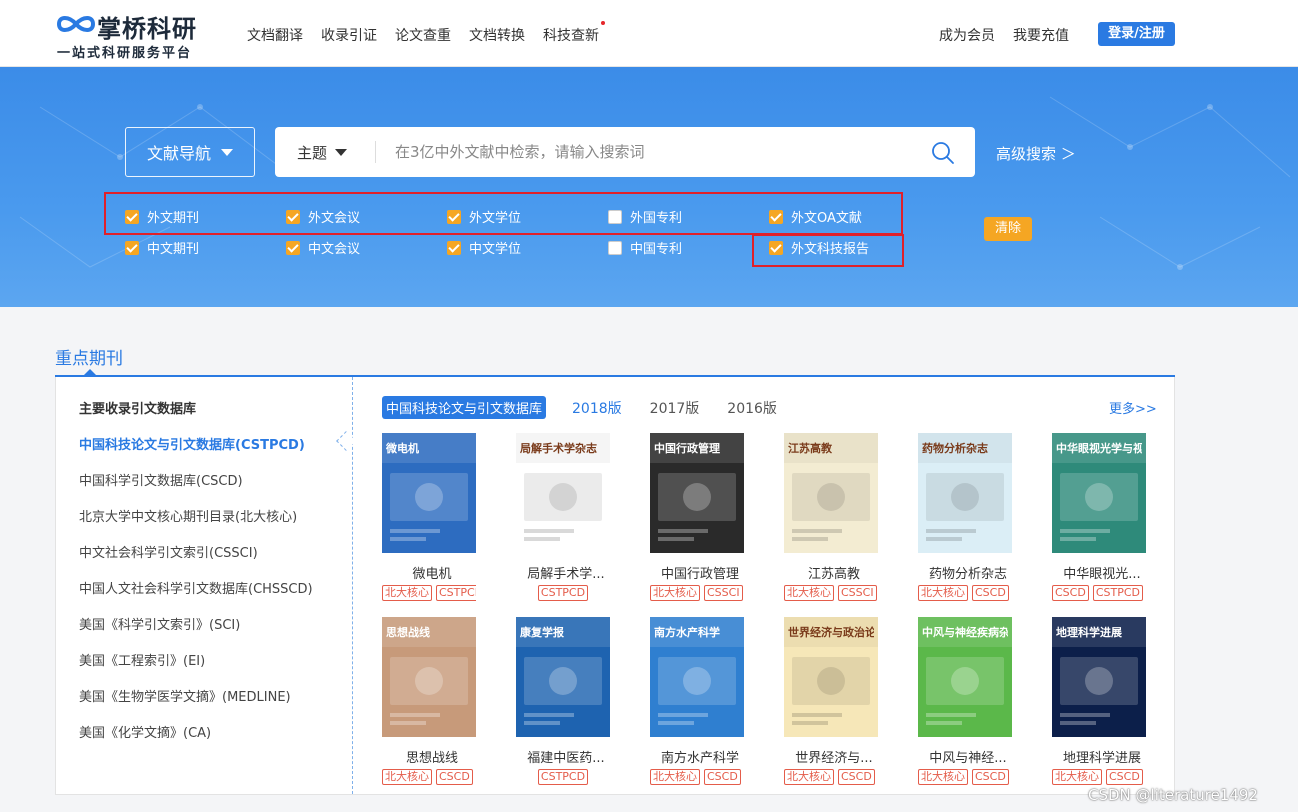 The image size is (1298, 812). Describe the element at coordinates (1102, 756) in the screenshot. I see `journal-name: 地理科学进展` at that location.